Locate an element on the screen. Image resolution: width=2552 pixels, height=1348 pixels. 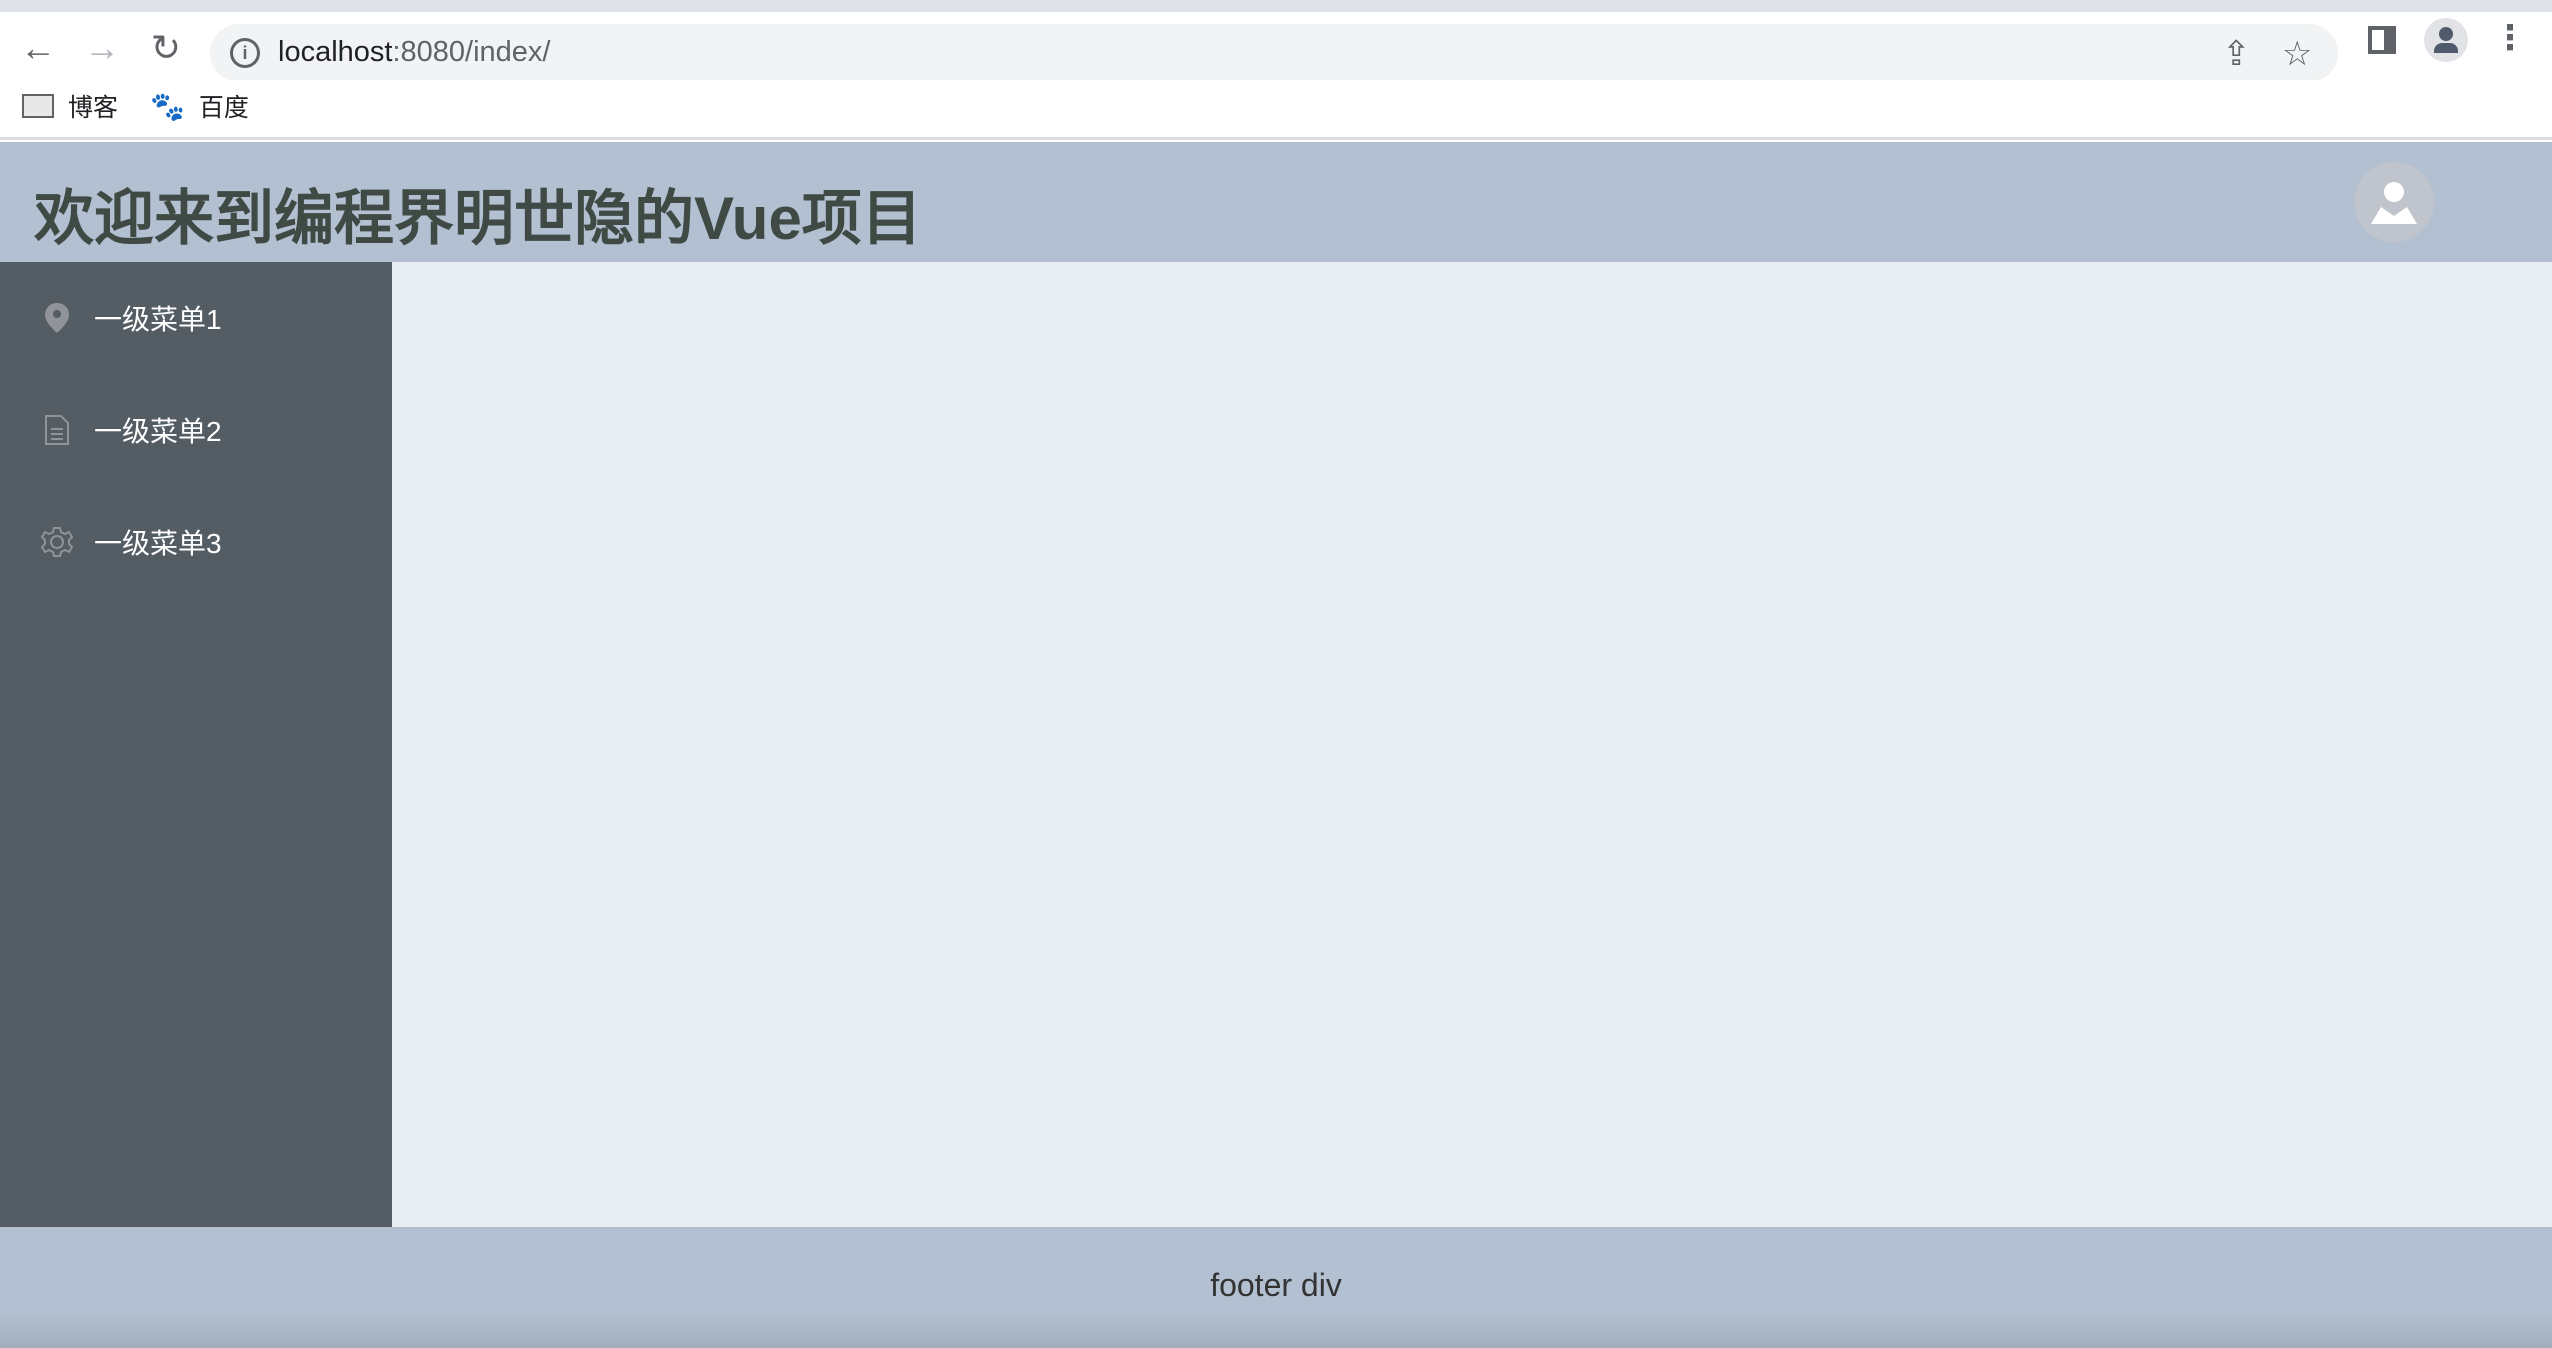
menu-kebab-icon: ⋮ is located at coordinates (2510, 38).